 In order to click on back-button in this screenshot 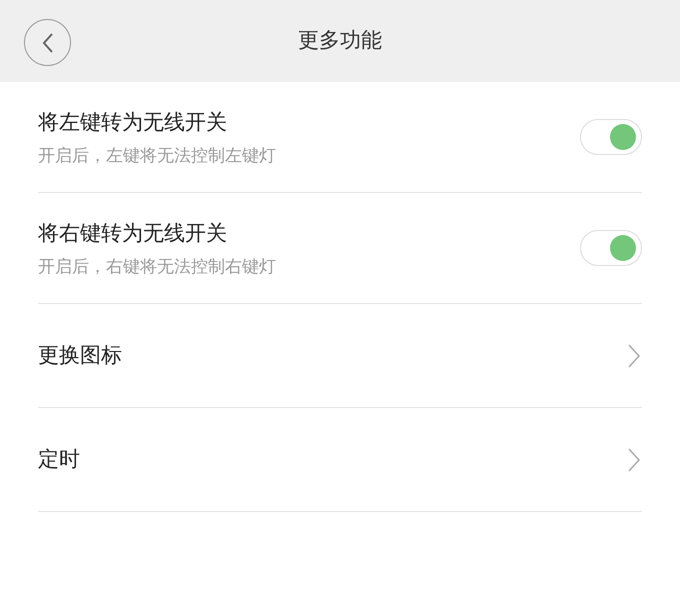, I will do `click(47, 42)`.